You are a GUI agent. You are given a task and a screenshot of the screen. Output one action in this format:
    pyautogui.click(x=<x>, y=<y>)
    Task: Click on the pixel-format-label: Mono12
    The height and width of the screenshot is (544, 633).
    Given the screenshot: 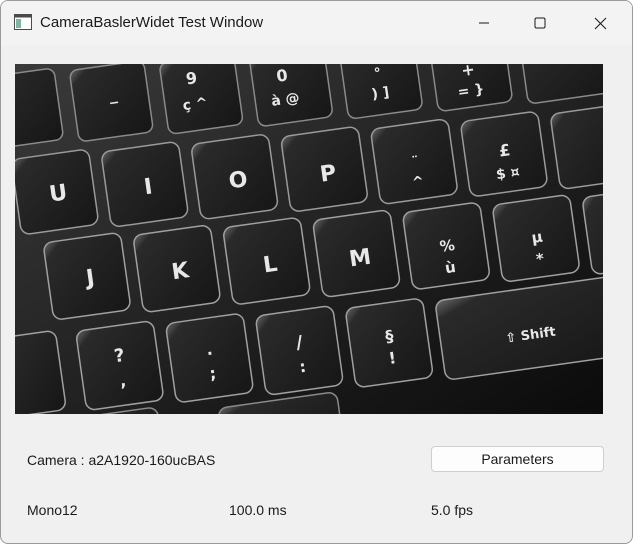 What is the action you would take?
    pyautogui.click(x=52, y=510)
    